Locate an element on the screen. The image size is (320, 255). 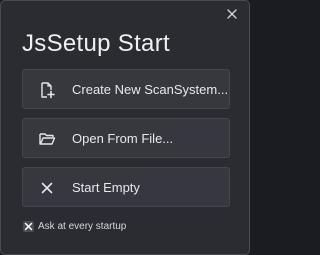
start-empty-label: Start Empty is located at coordinates (106, 187).